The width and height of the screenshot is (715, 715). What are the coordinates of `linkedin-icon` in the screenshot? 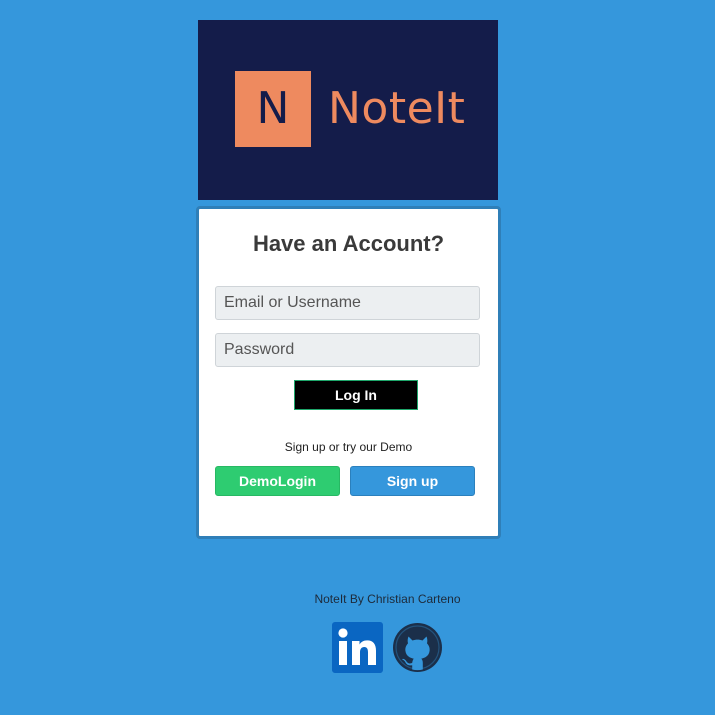 It's located at (357, 647).